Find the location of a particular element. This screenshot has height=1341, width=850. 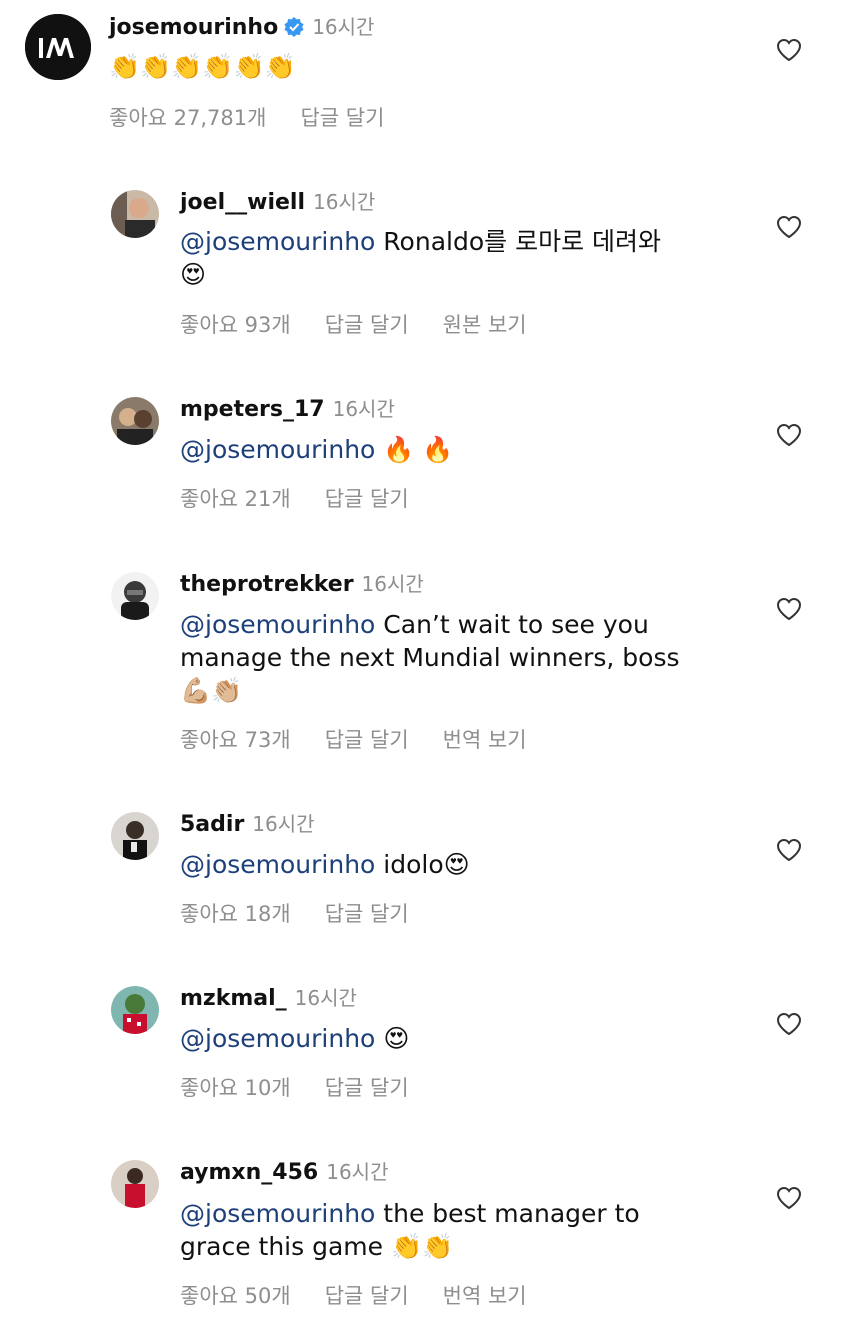

comment-header: josemourinho 16시간 is located at coordinates (241, 27).